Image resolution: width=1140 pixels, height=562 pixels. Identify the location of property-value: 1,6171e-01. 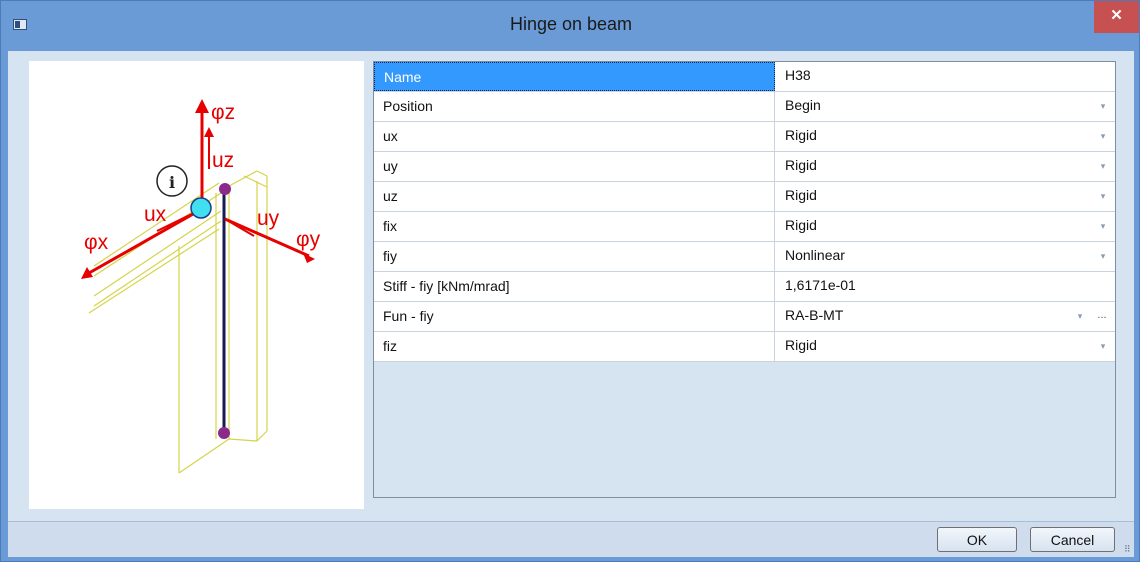
(820, 285).